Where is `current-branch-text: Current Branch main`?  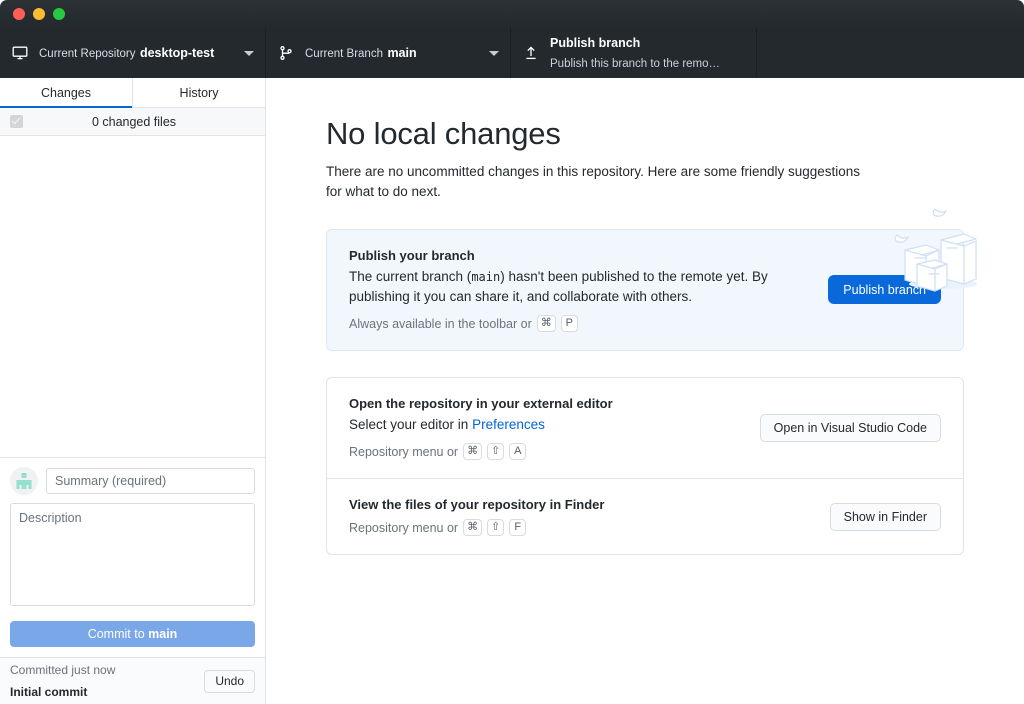
current-branch-text: Current Branch main is located at coordinates (390, 53).